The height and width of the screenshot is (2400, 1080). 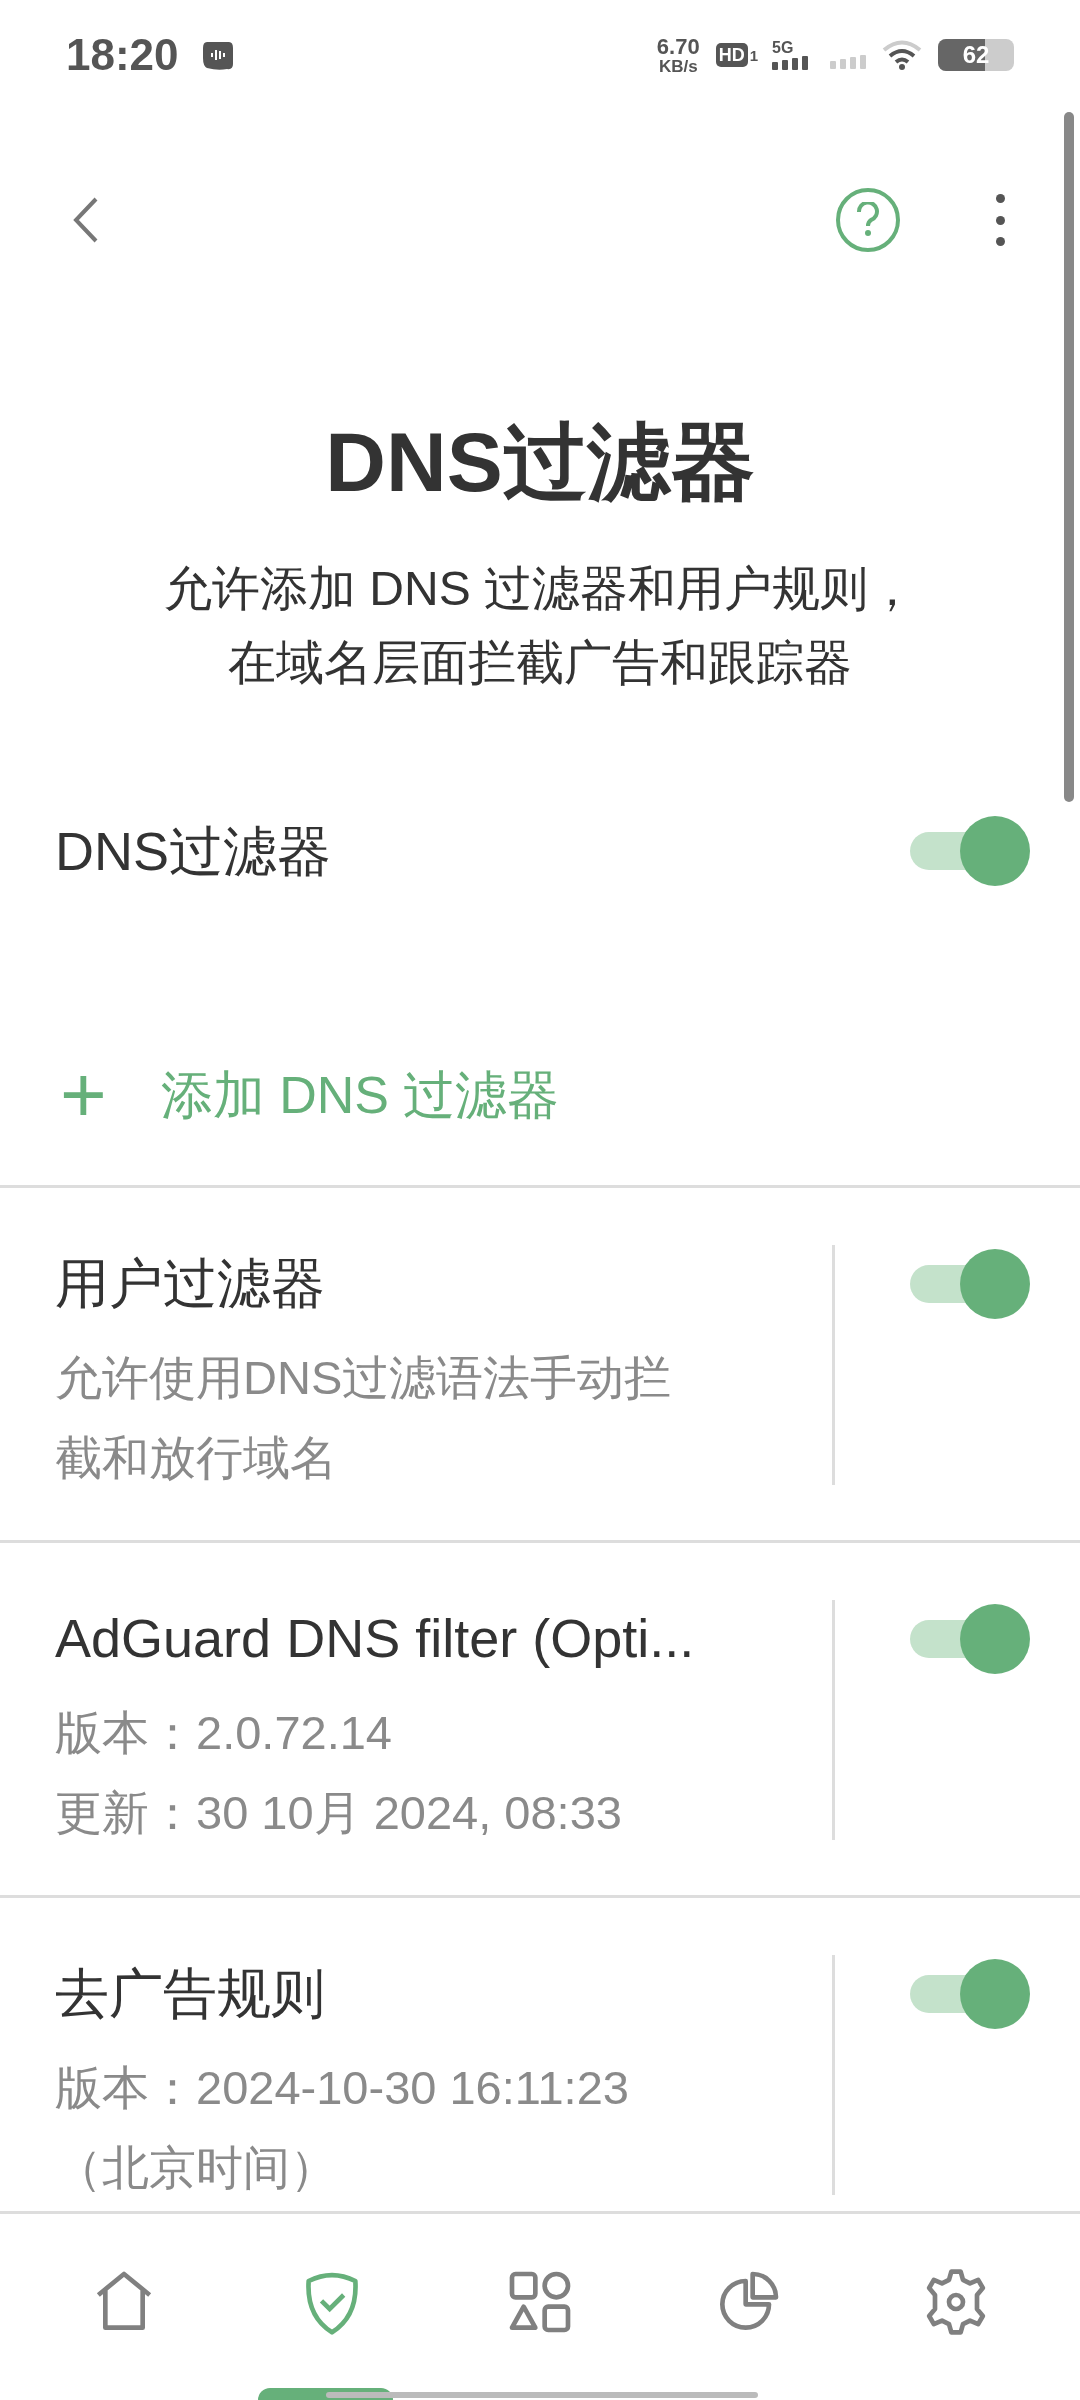 I want to click on hd-badge: HD, so click(x=731, y=55).